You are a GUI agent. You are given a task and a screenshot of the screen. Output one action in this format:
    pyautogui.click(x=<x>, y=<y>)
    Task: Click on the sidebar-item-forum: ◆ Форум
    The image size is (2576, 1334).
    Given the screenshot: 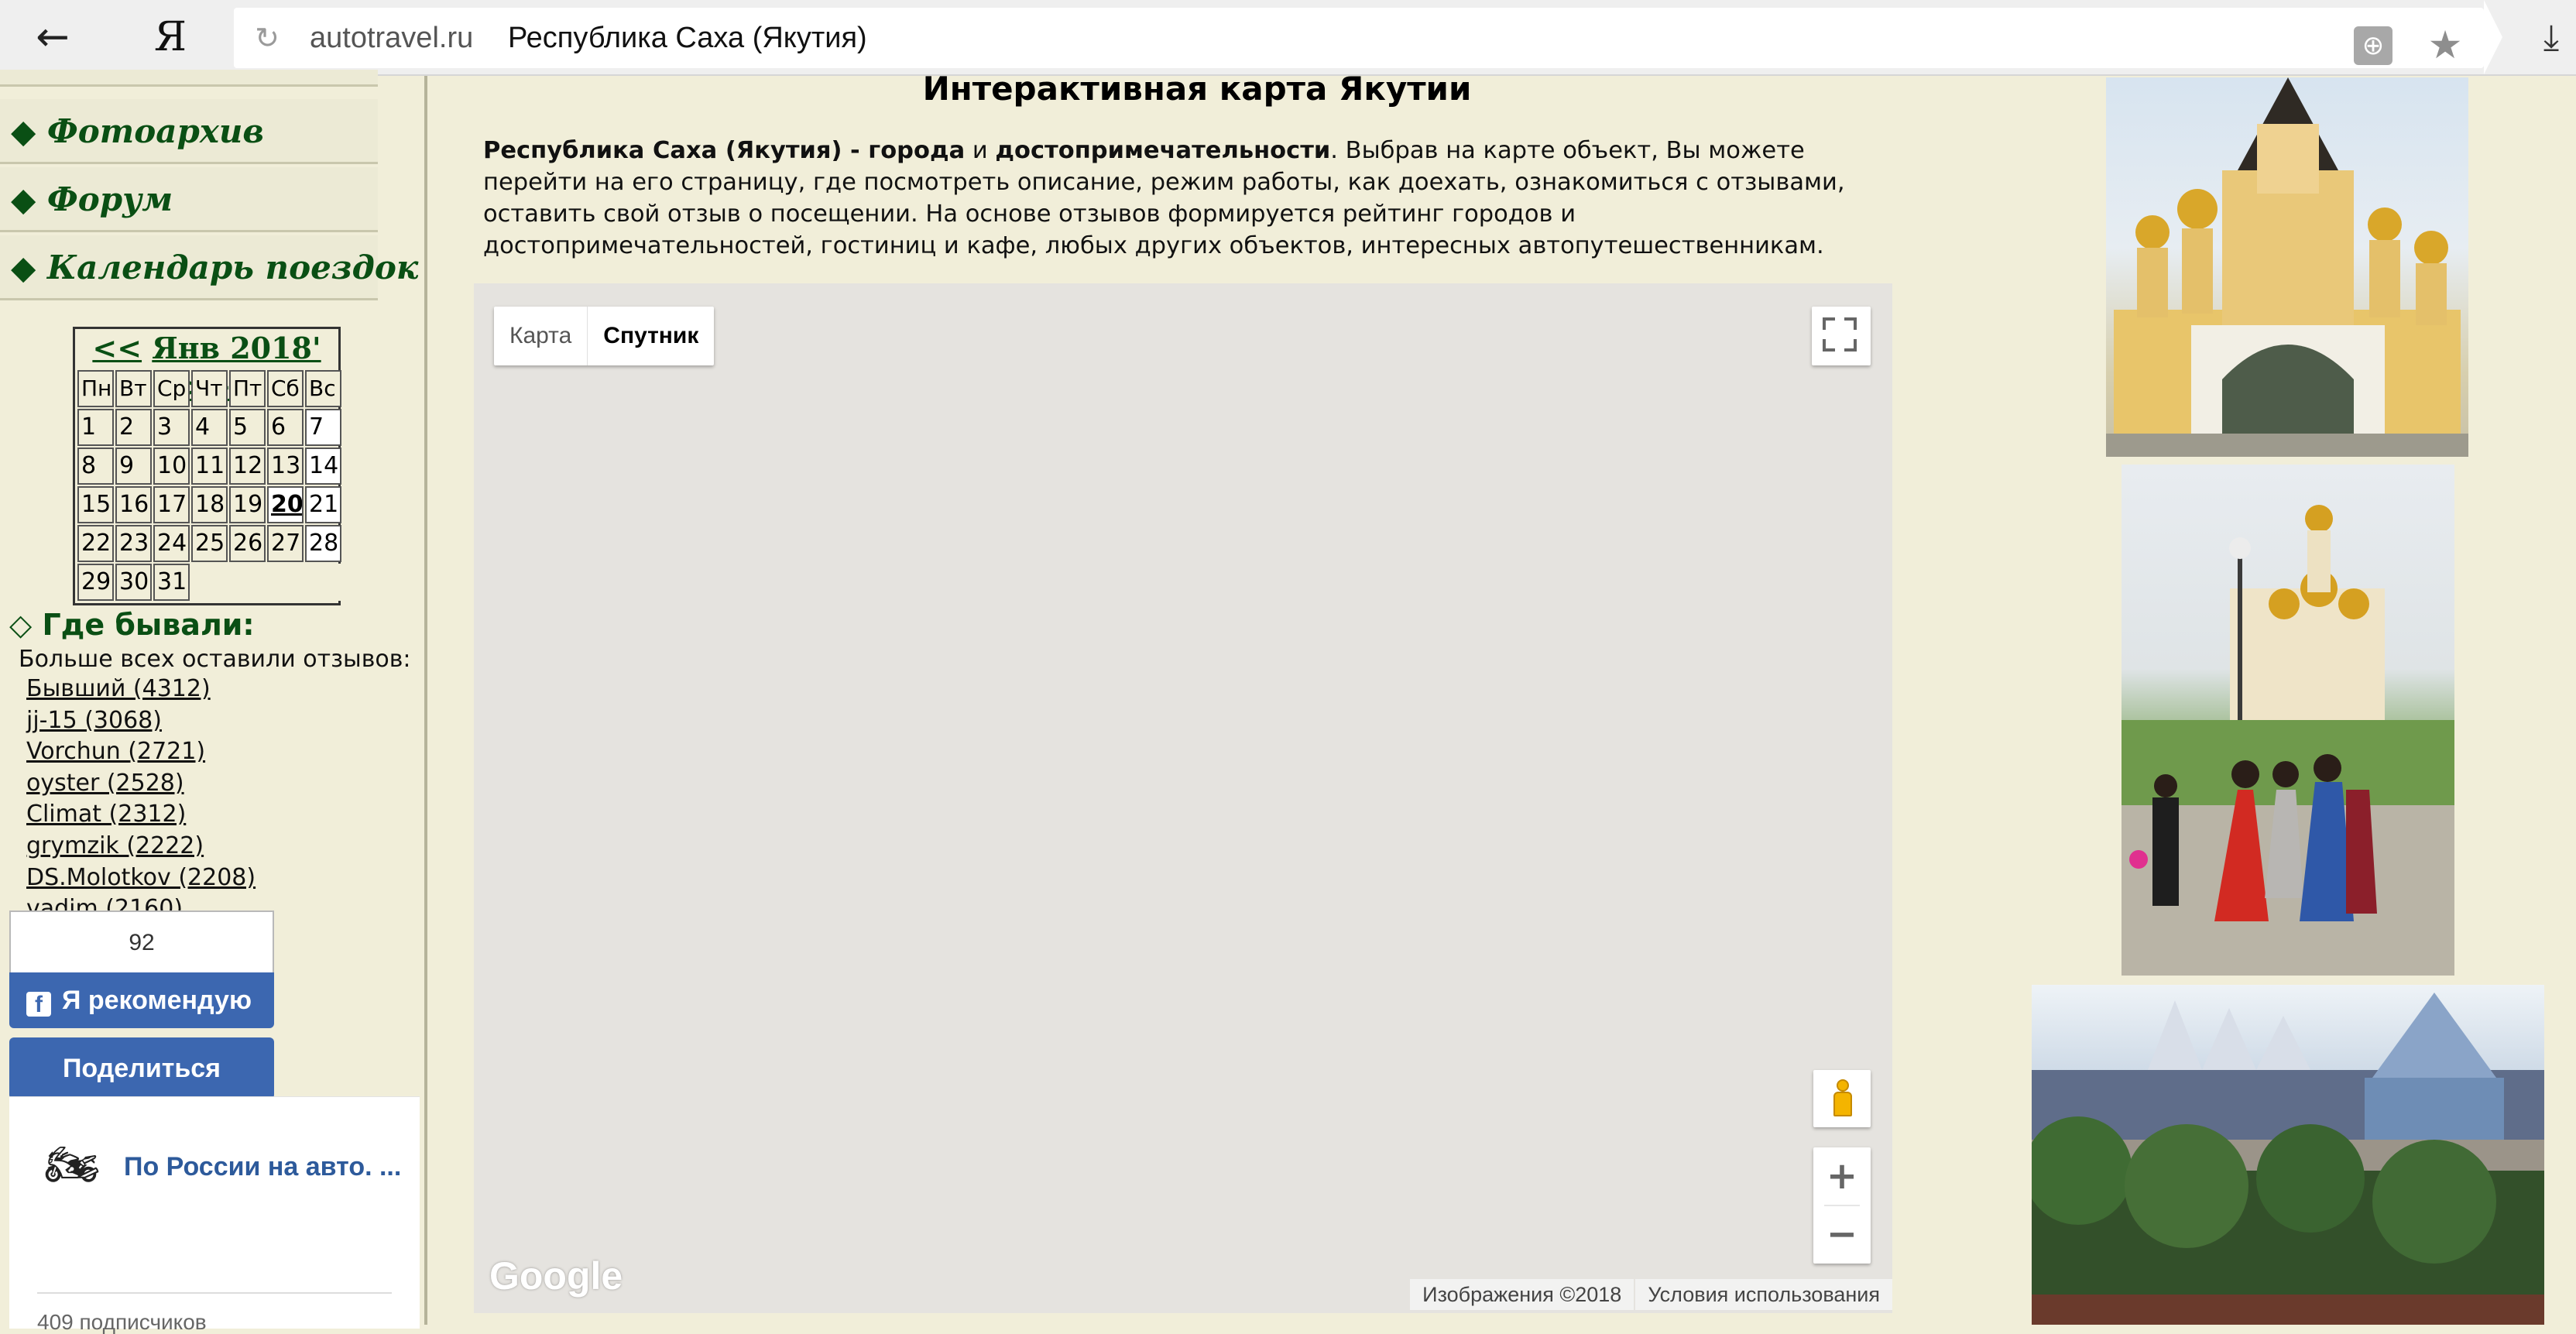 What is the action you would take?
    pyautogui.click(x=189, y=200)
    